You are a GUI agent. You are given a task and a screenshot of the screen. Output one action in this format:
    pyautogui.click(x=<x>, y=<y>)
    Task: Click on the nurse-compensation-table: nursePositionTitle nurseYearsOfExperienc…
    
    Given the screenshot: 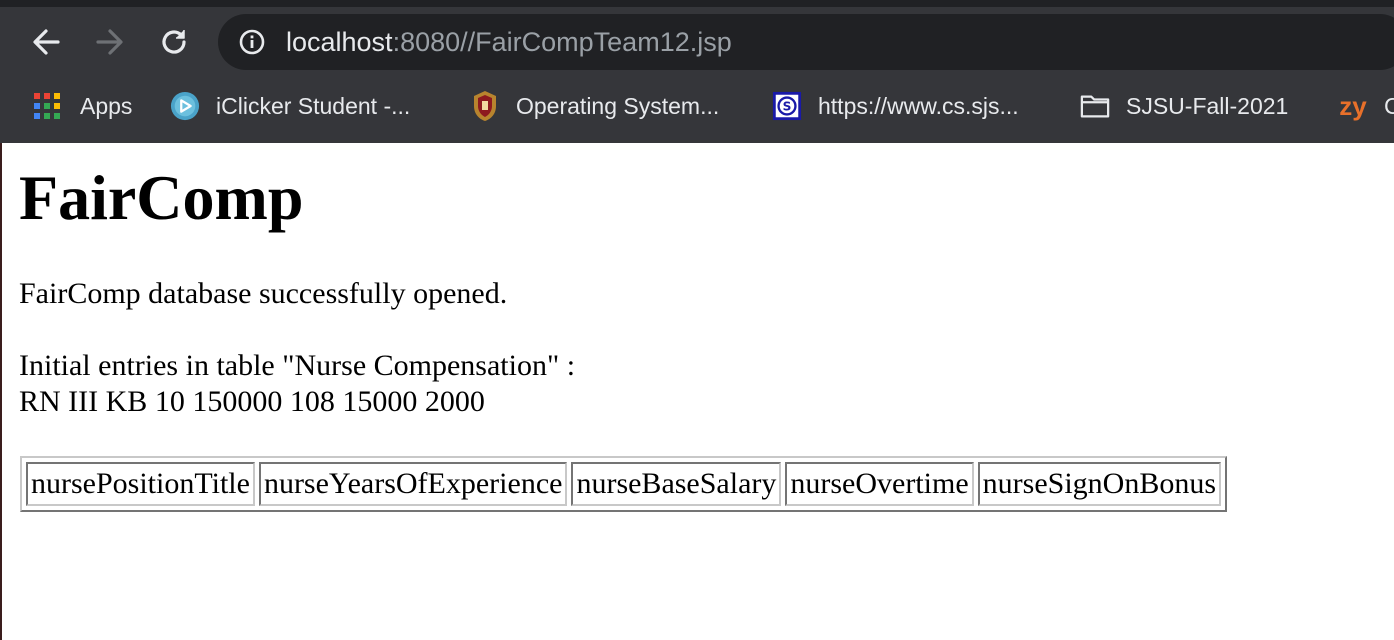 What is the action you would take?
    pyautogui.click(x=624, y=484)
    